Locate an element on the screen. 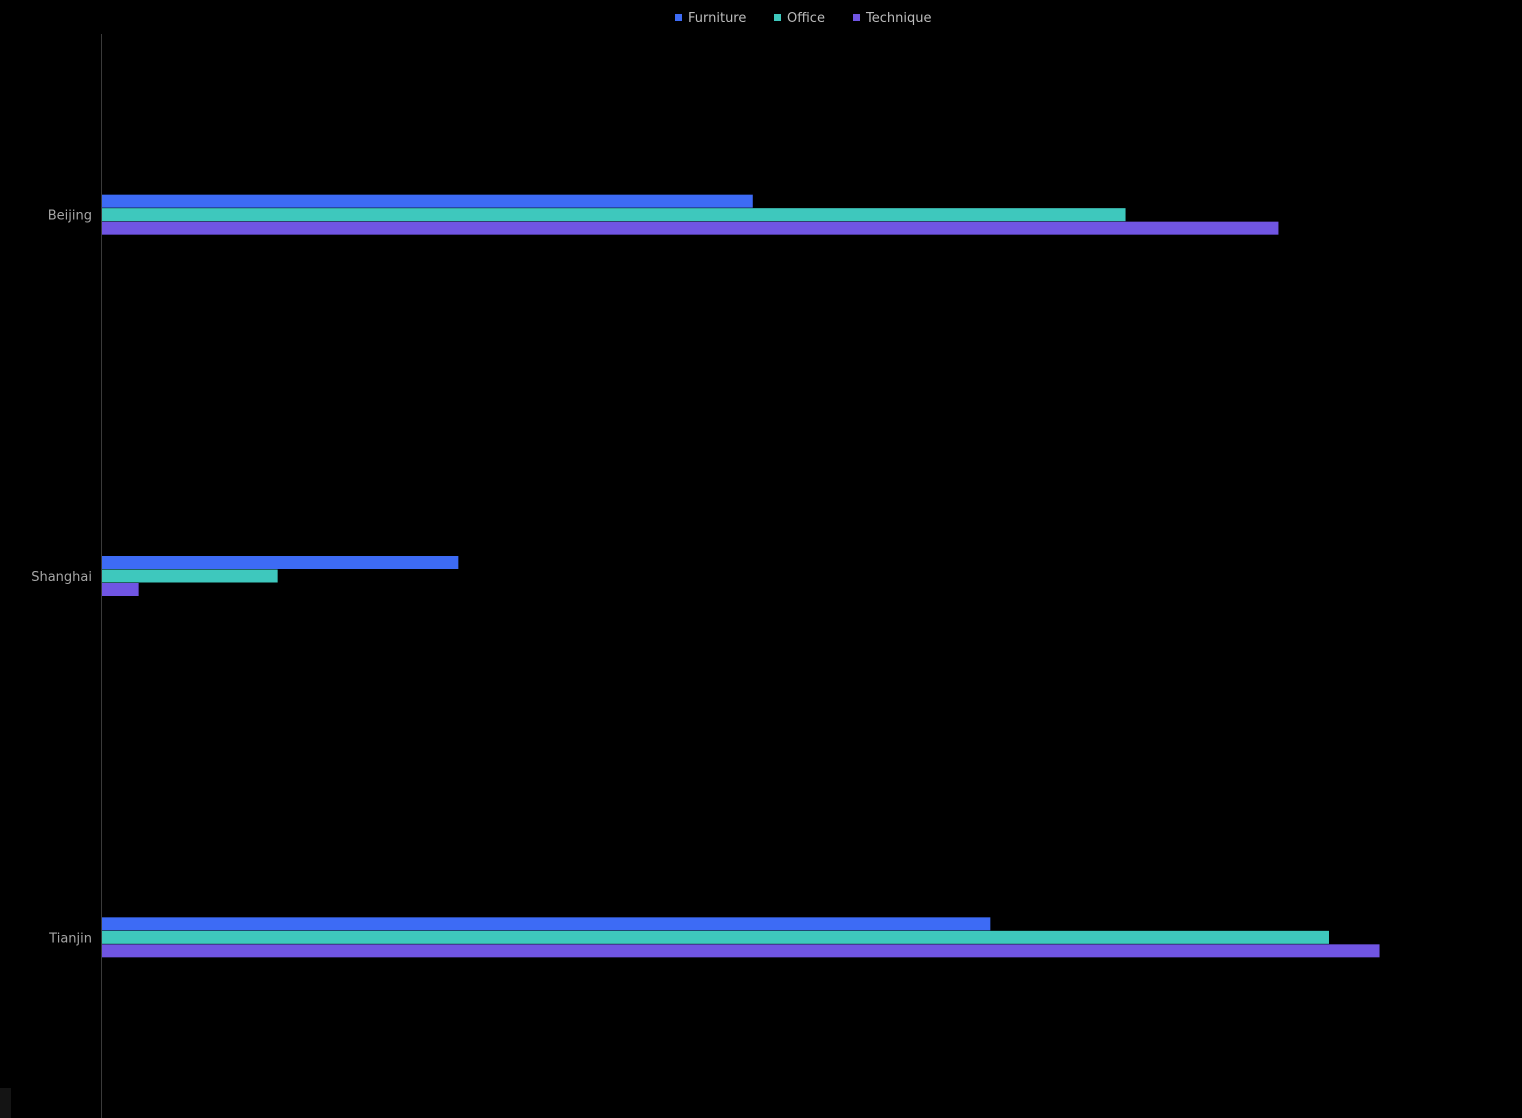  y-axis-ticks: Beijing Shanghai Tianjin is located at coordinates (61, 578).